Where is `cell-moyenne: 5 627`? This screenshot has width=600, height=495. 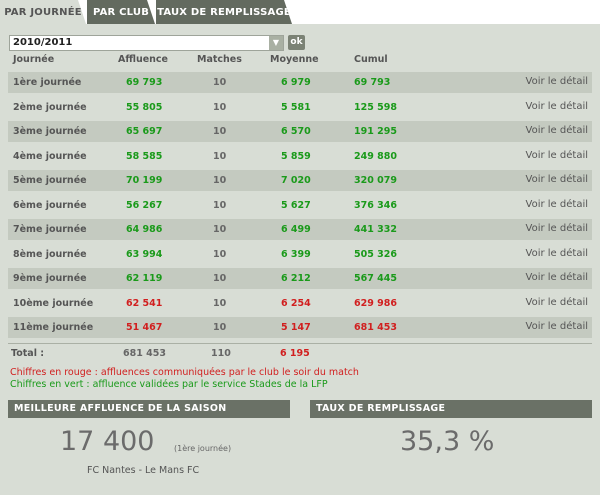
cell-moyenne: 5 627 is located at coordinates (296, 205).